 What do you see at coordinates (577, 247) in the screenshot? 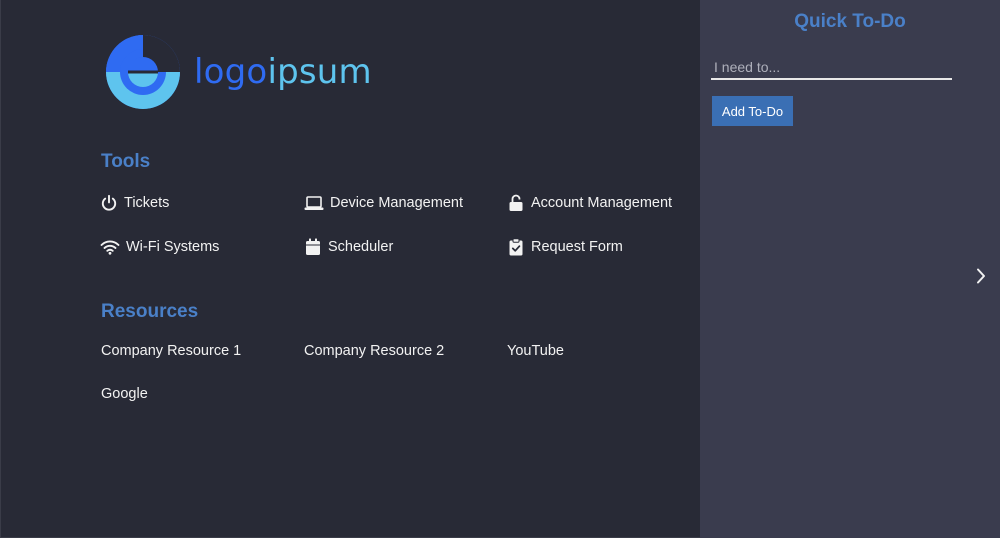
I see `tool-label: Request Form` at bounding box center [577, 247].